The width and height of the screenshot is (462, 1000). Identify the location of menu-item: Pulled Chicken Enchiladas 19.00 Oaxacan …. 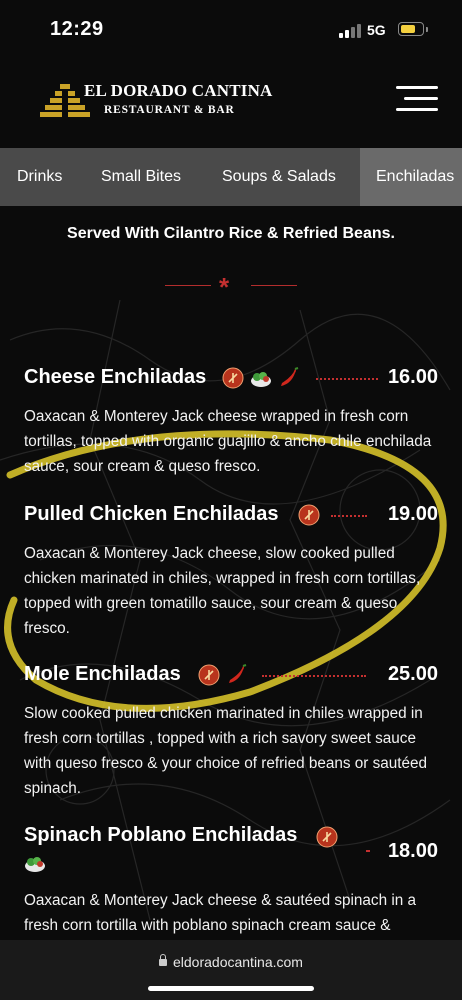
(231, 572).